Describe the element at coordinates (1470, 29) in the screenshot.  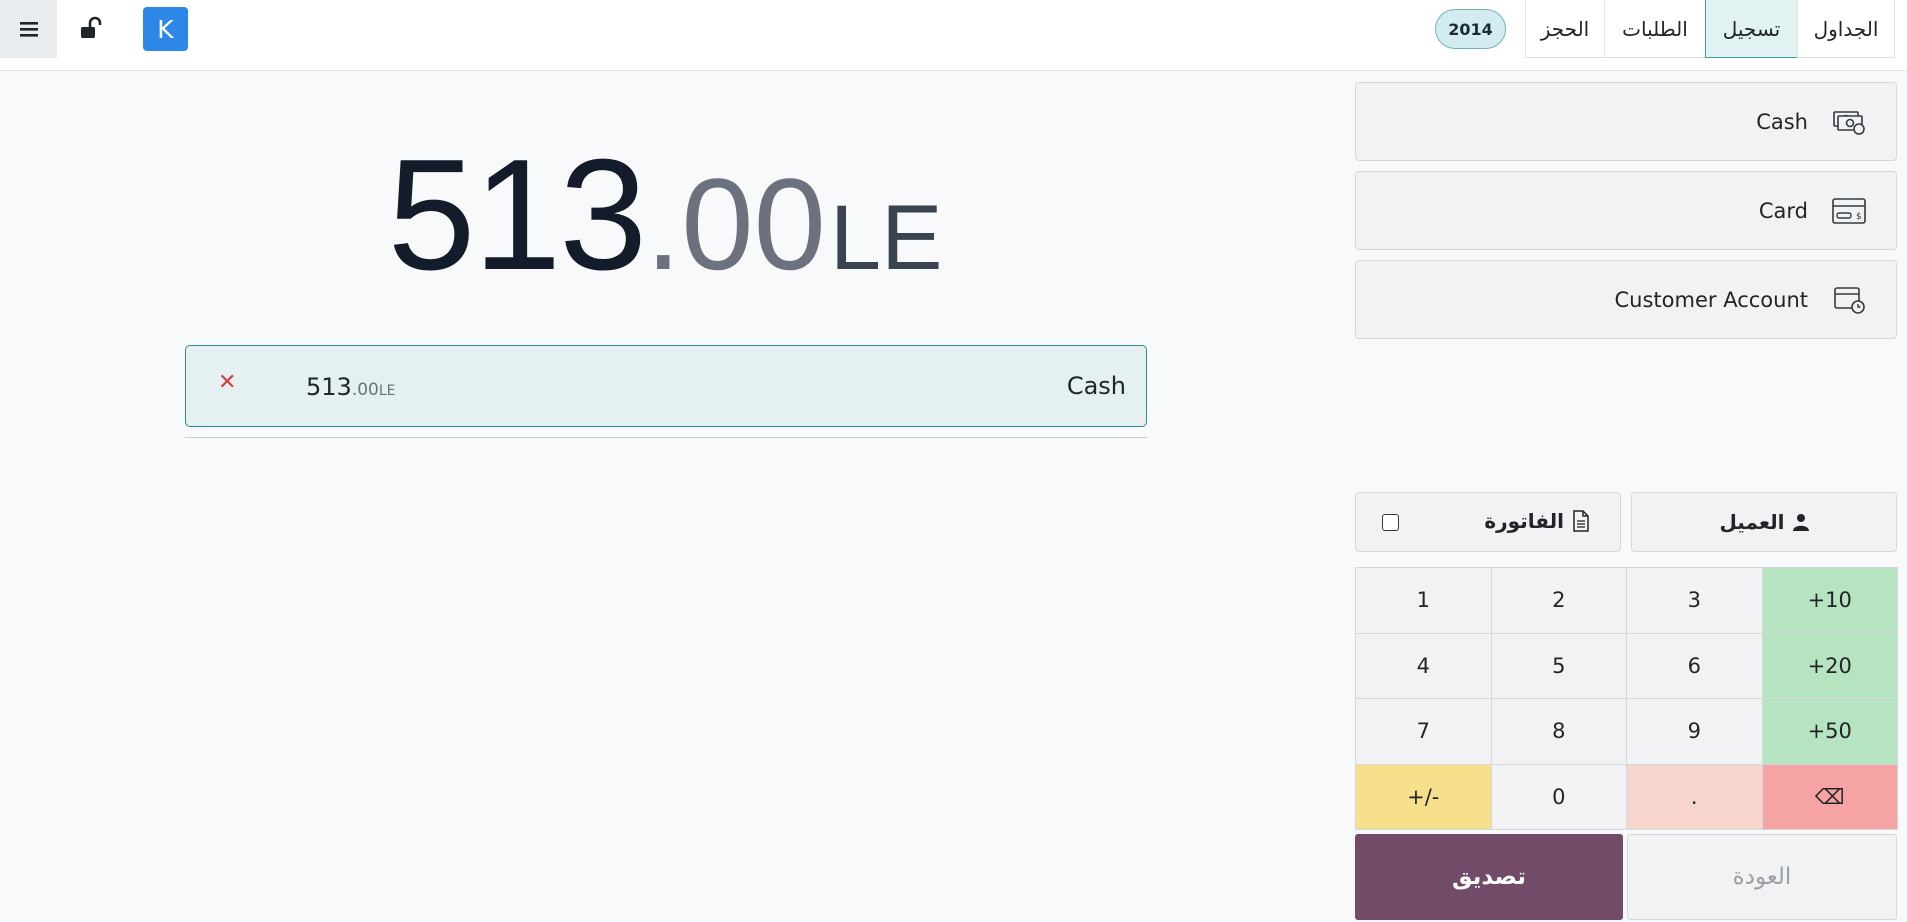
I see `order-number-badge: 2014` at that location.